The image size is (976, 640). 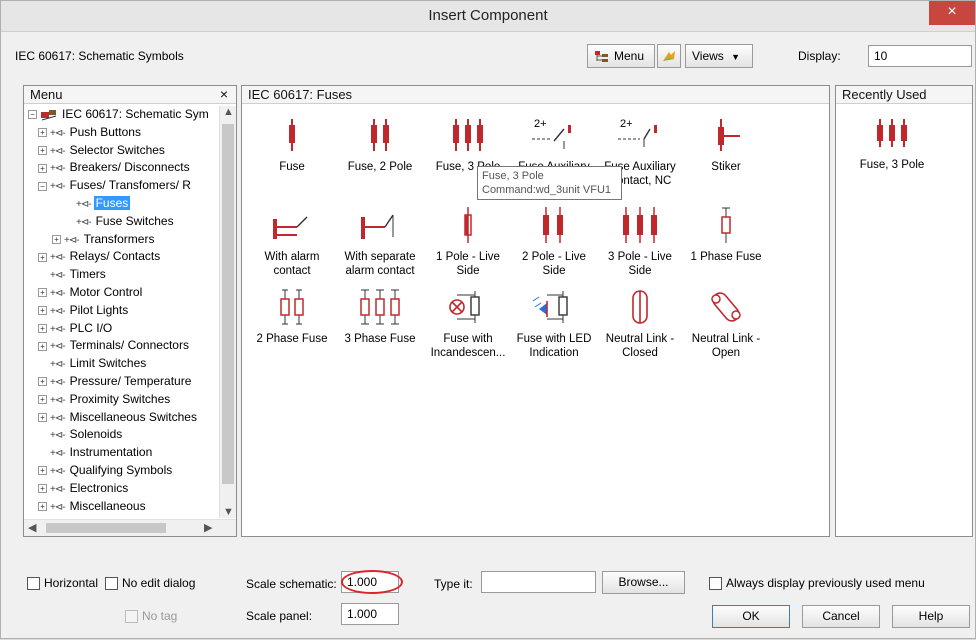 What do you see at coordinates (150, 583) in the screenshot?
I see `no-edit-dialog-checkbox: No edit dialog` at bounding box center [150, 583].